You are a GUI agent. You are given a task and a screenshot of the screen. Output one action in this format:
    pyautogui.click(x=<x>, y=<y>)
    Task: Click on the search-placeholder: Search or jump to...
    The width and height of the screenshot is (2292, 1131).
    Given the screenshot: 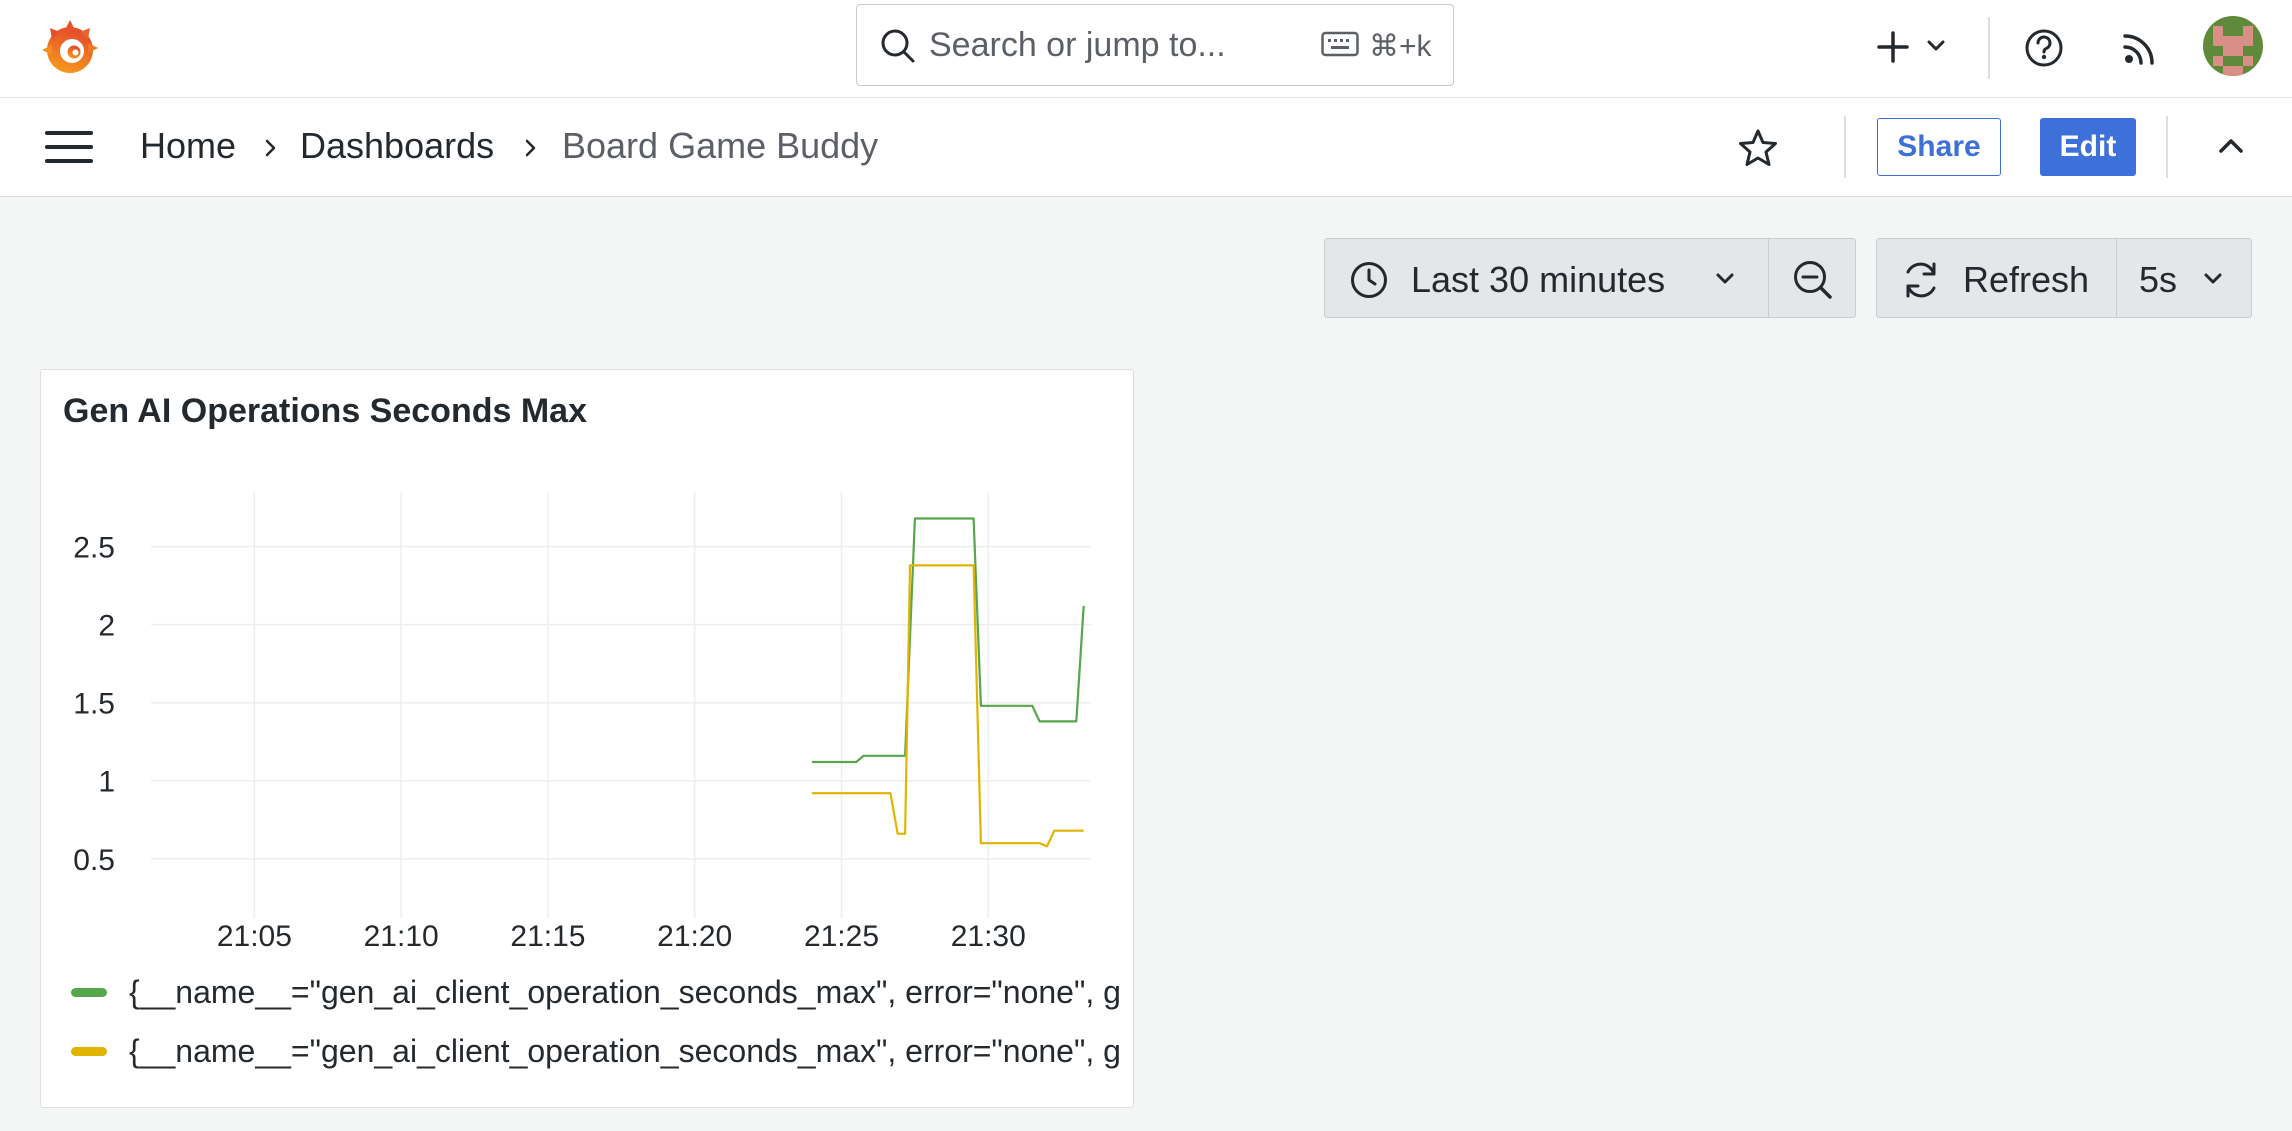 What is the action you would take?
    pyautogui.click(x=1077, y=45)
    